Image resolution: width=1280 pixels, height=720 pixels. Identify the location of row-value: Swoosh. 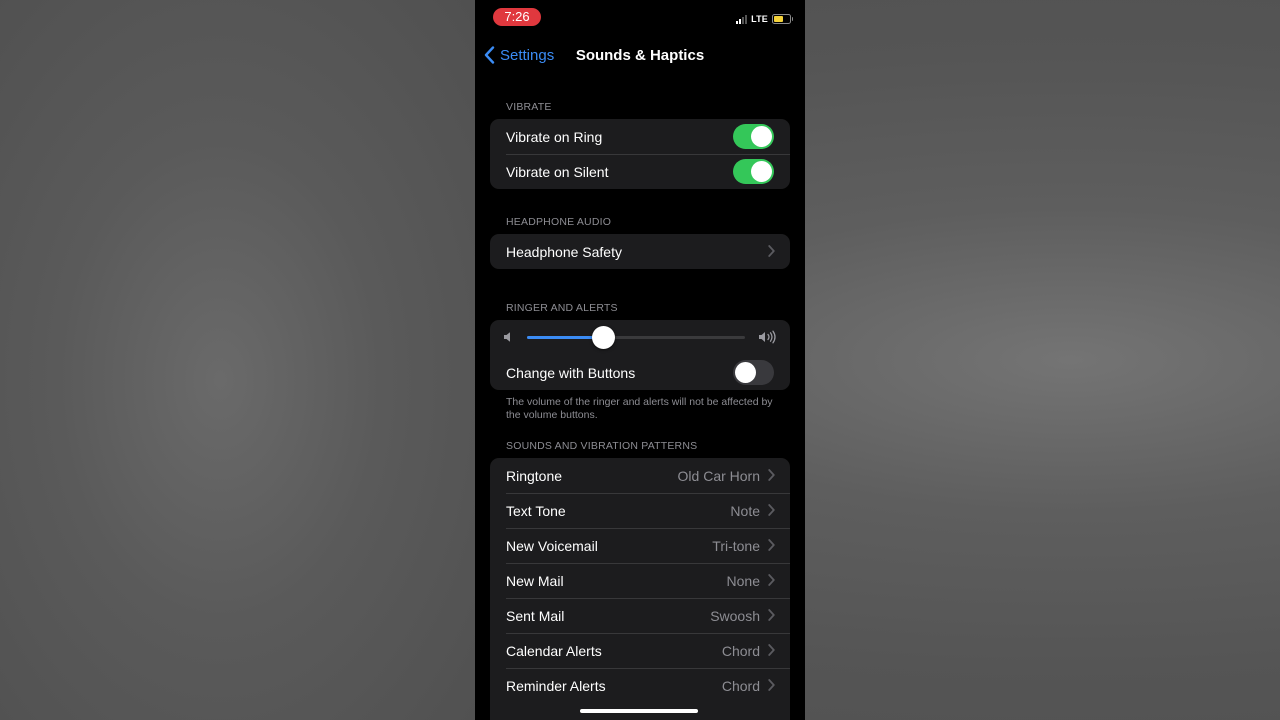
(735, 615).